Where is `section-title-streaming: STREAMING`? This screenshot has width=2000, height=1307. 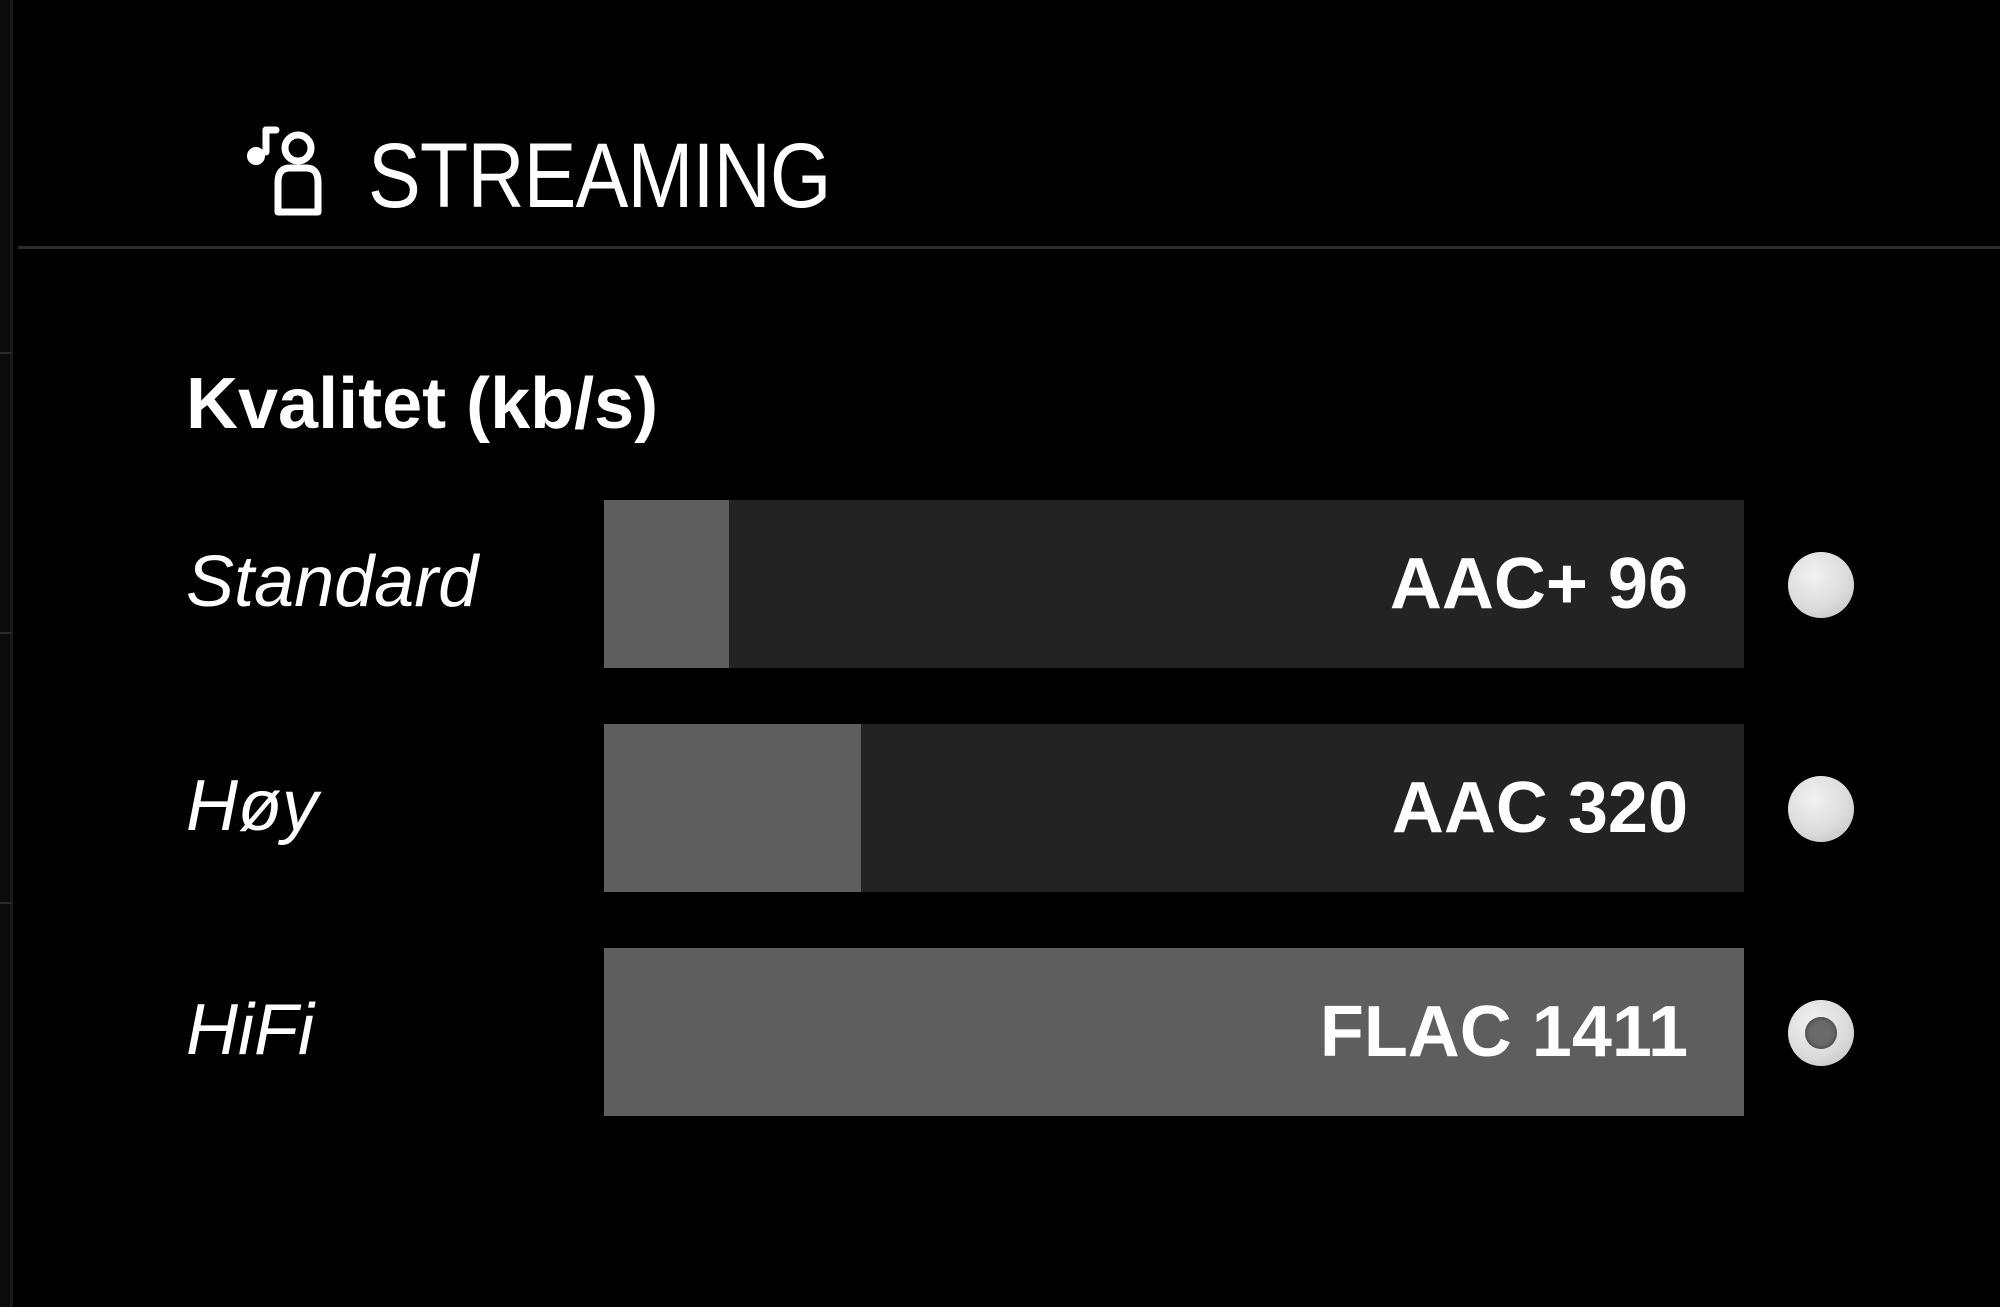
section-title-streaming: STREAMING is located at coordinates (599, 176).